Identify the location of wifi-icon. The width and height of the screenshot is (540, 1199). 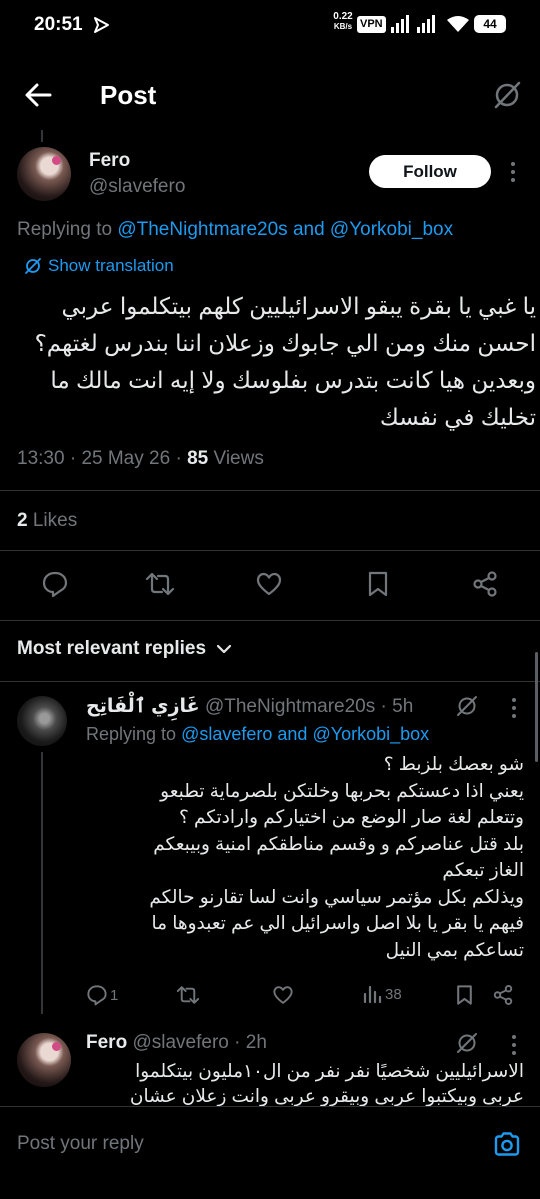
(458, 24).